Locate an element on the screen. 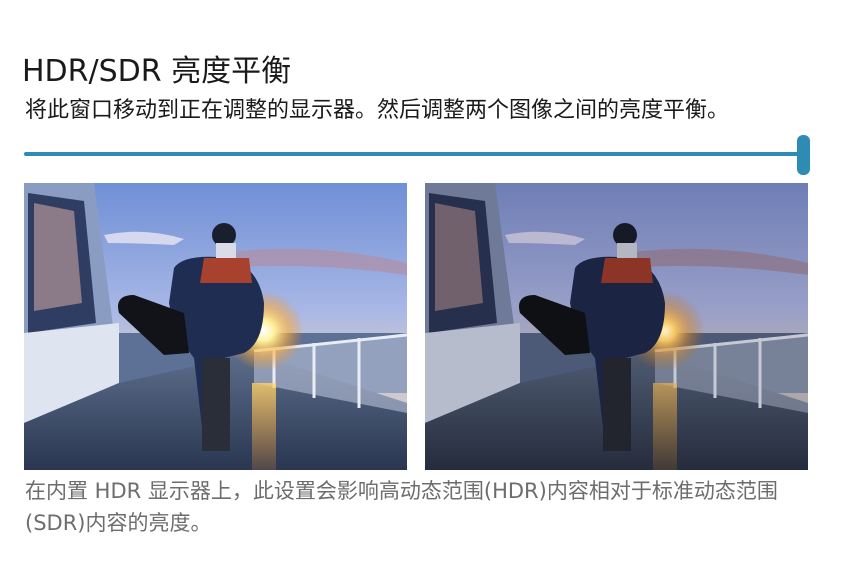 Image resolution: width=847 pixels, height=572 pixels. brightness-balance-slider is located at coordinates (417, 156).